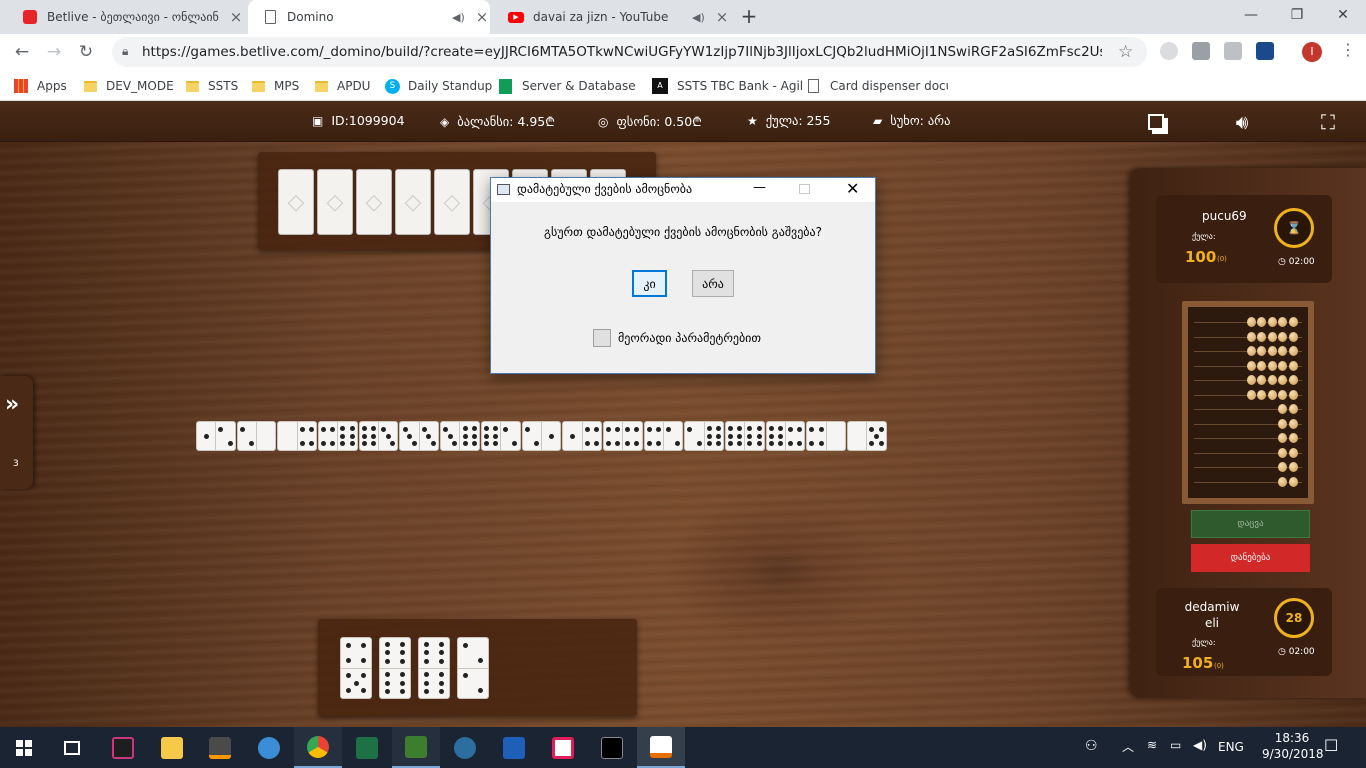  Describe the element at coordinates (1250, 524) in the screenshot. I see `defend-button: დაცვა` at that location.